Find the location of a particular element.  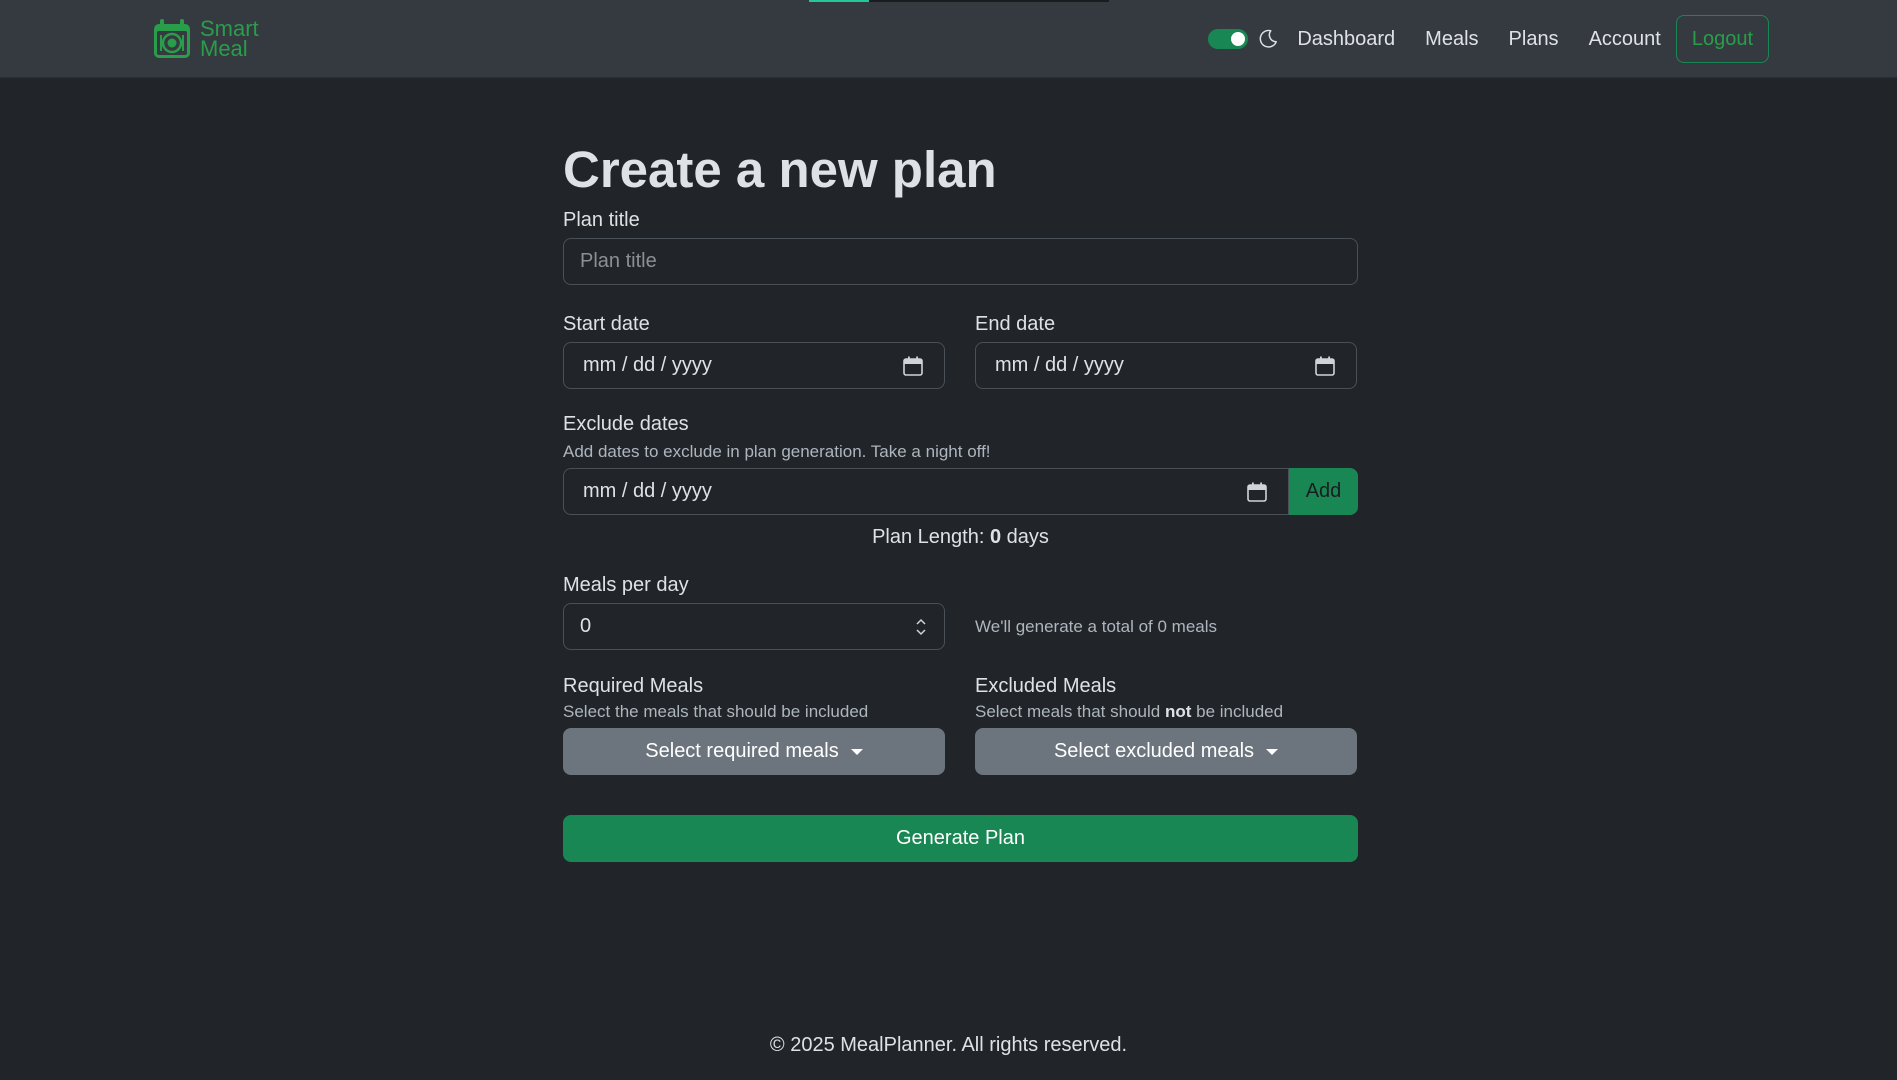

plan-title-field is located at coordinates (960, 261).